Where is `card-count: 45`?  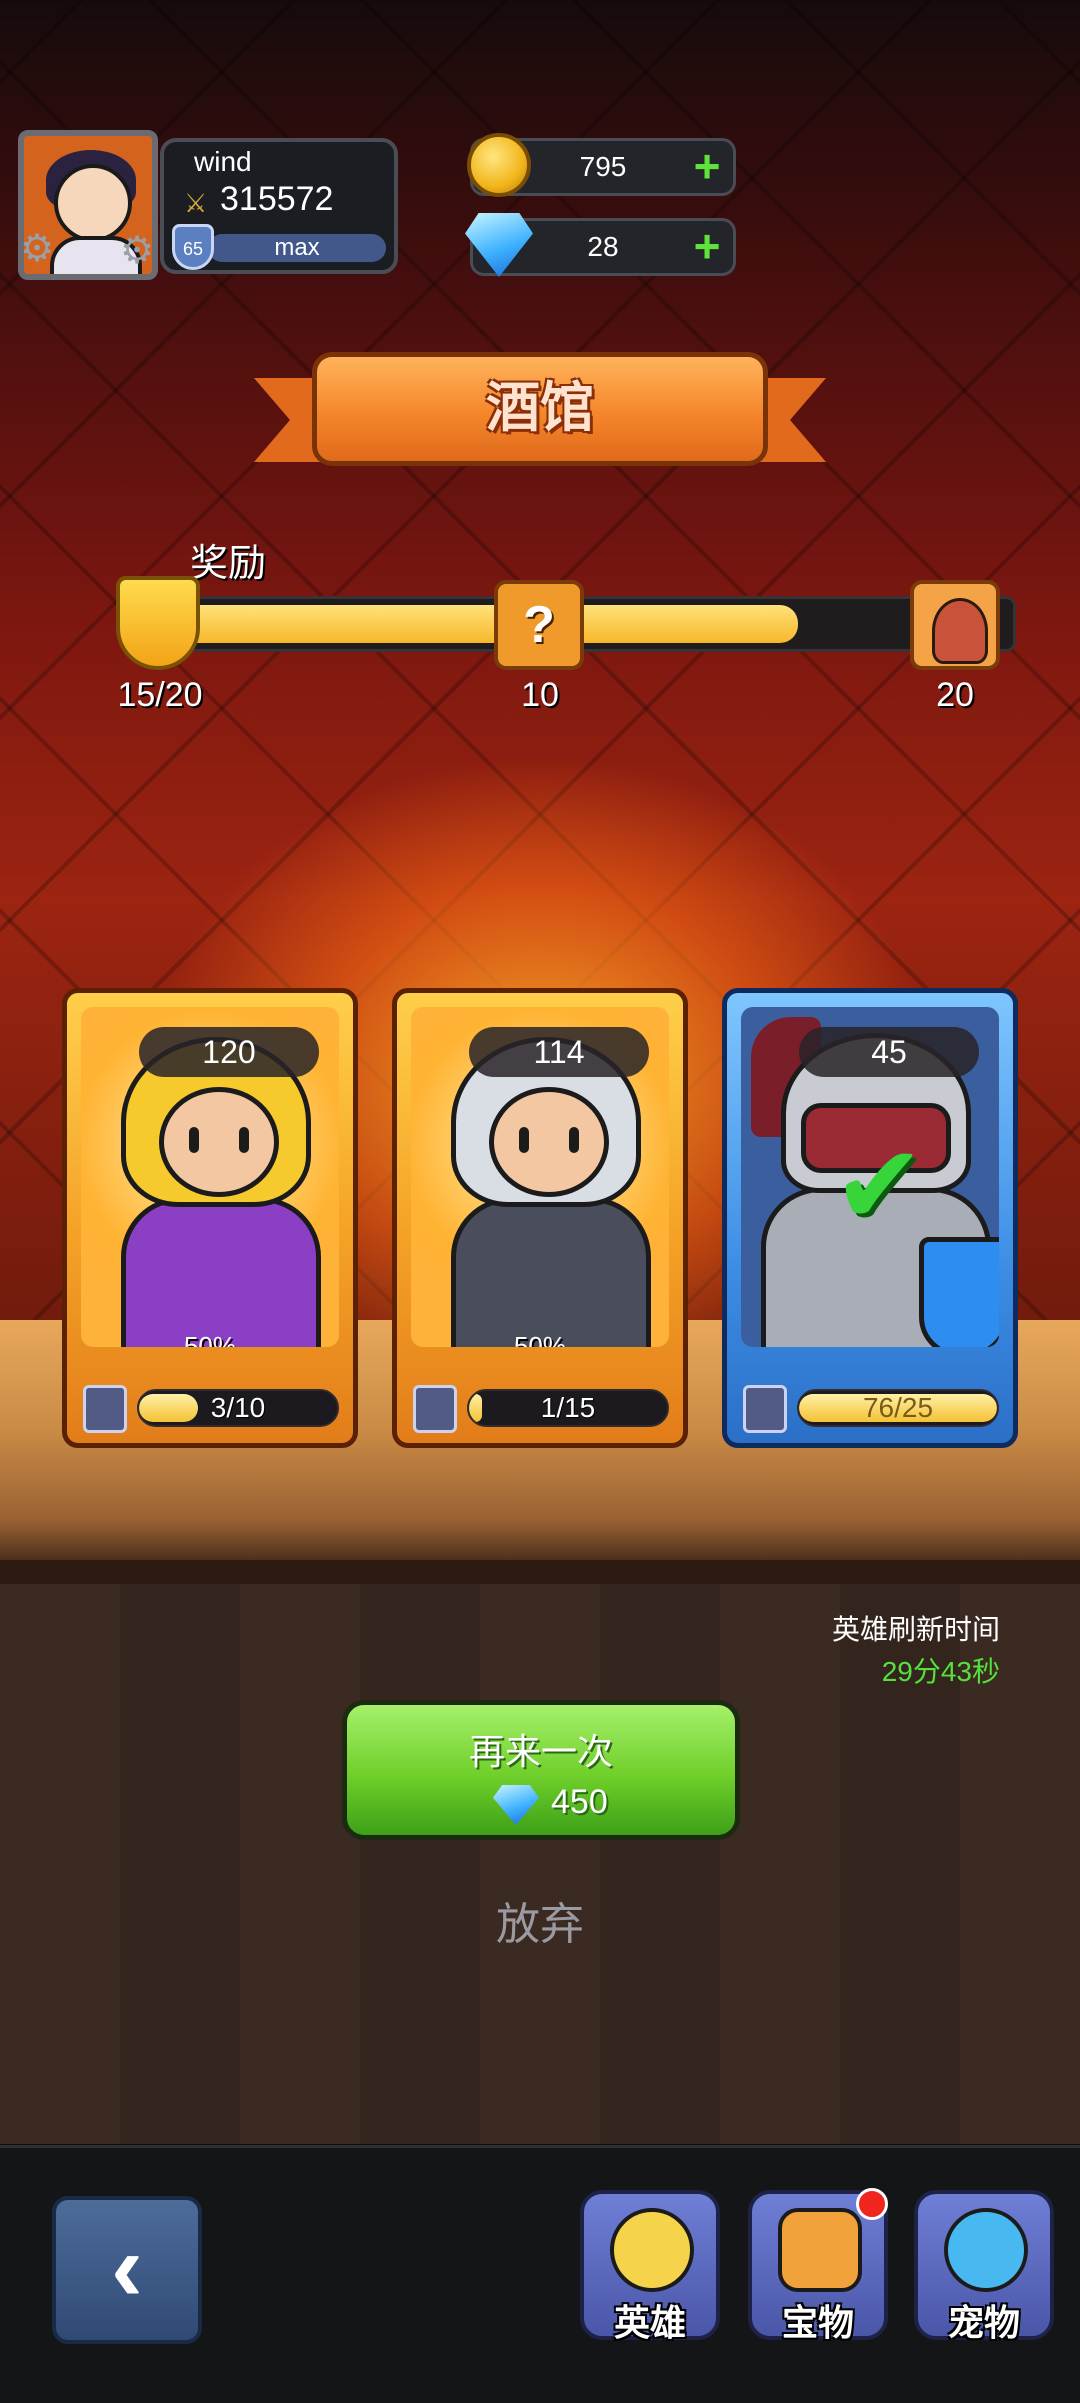
card-count: 45 is located at coordinates (889, 1052).